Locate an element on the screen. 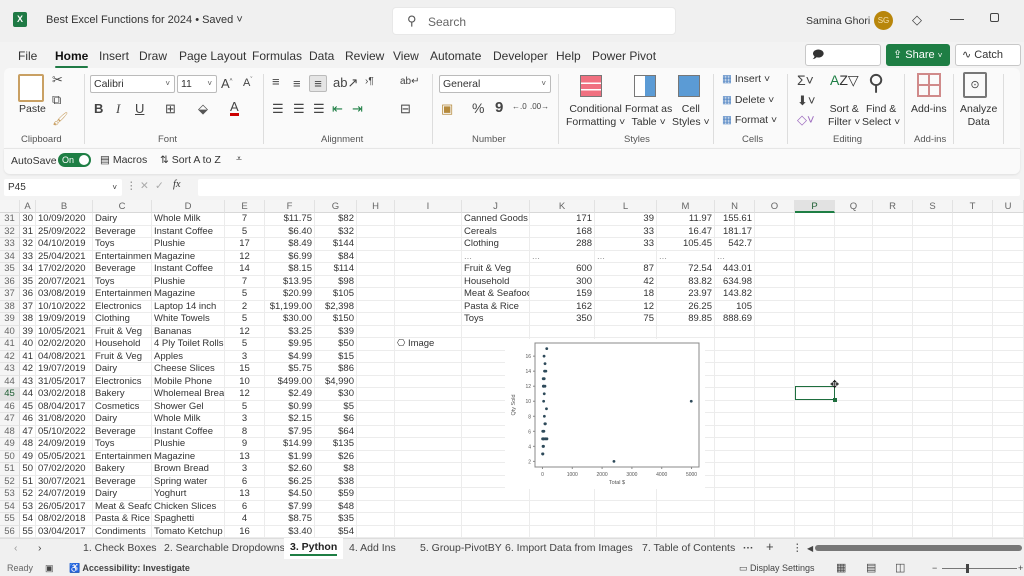 This screenshot has width=1024, height=576. data-cell: $6.99 is located at coordinates (290, 256).